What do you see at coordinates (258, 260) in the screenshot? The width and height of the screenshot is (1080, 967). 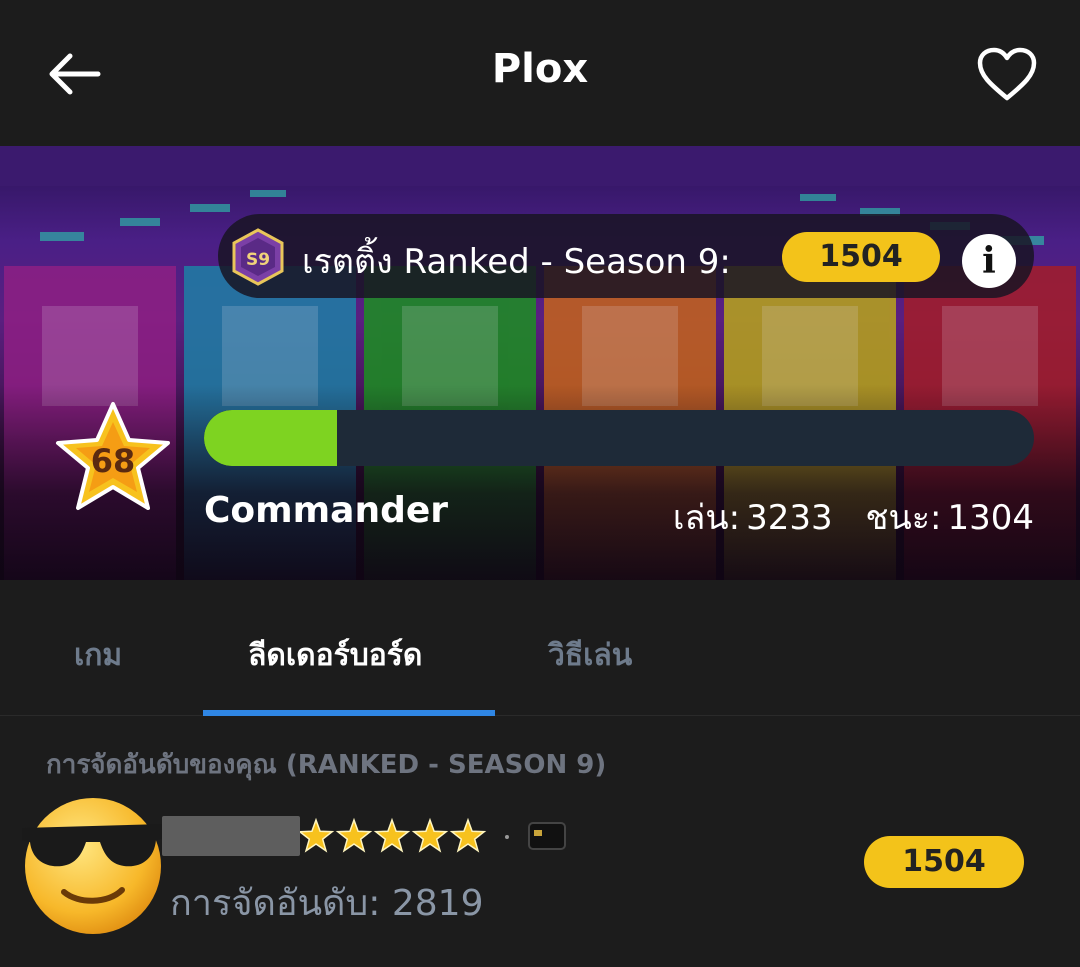 I see `svg-text: S9` at bounding box center [258, 260].